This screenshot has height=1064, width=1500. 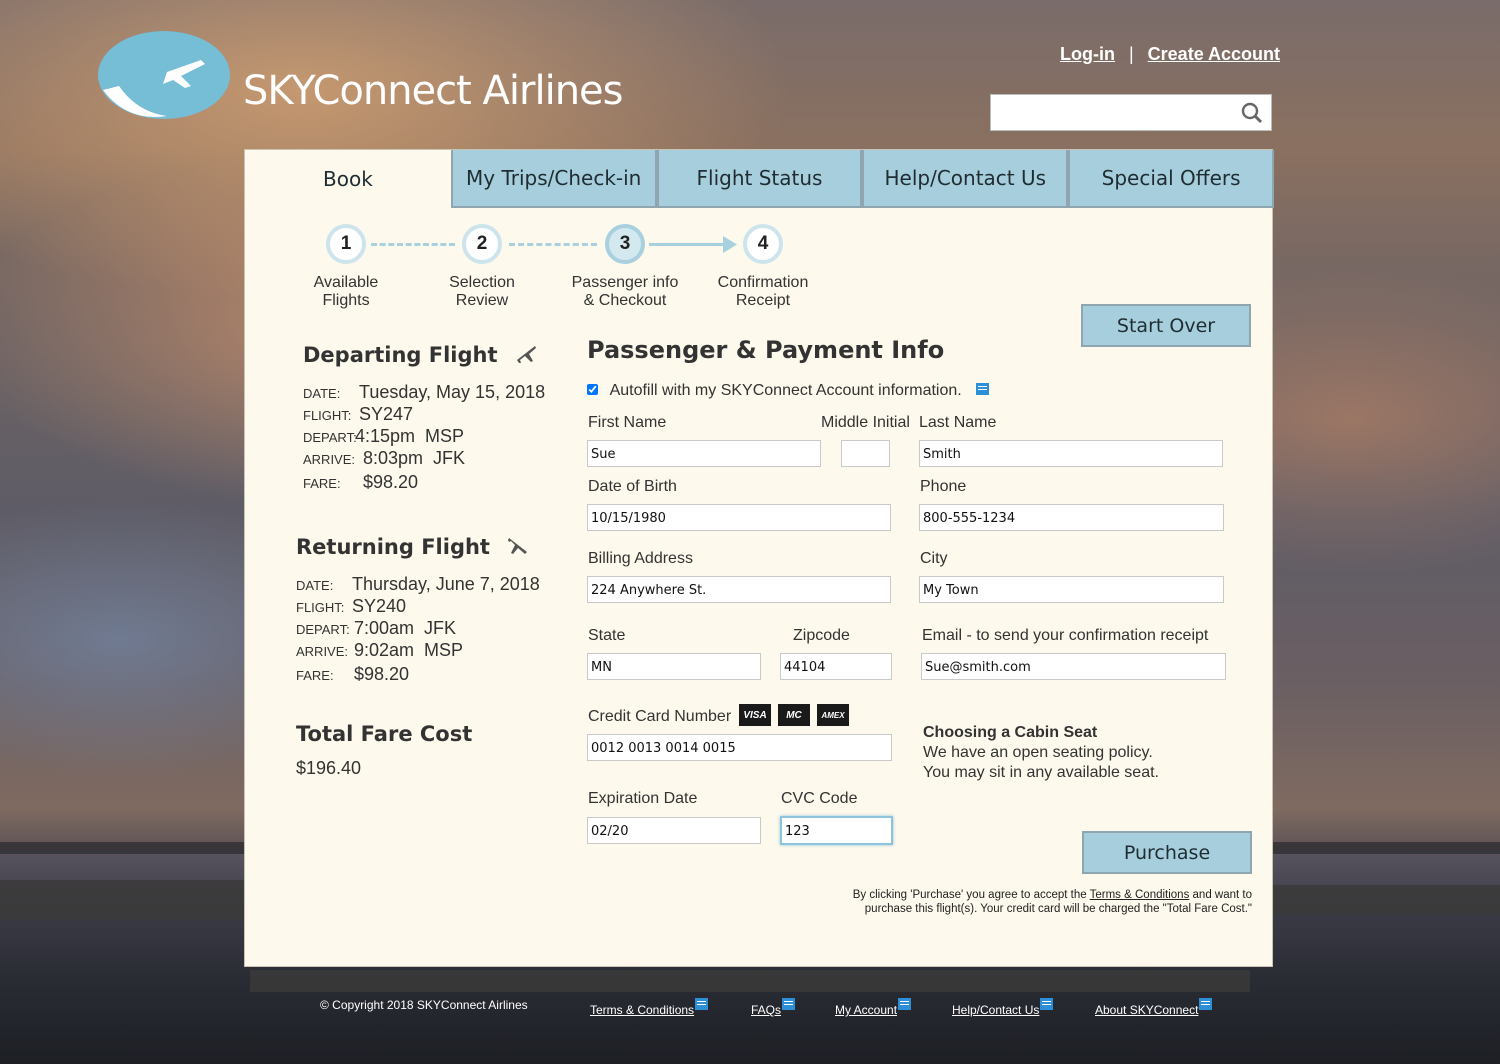 What do you see at coordinates (833, 715) in the screenshot?
I see `amex-icon: AMEX` at bounding box center [833, 715].